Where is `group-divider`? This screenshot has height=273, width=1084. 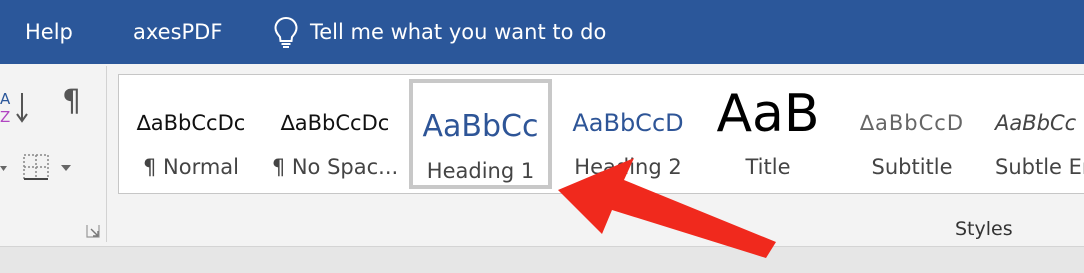
group-divider is located at coordinates (106, 154).